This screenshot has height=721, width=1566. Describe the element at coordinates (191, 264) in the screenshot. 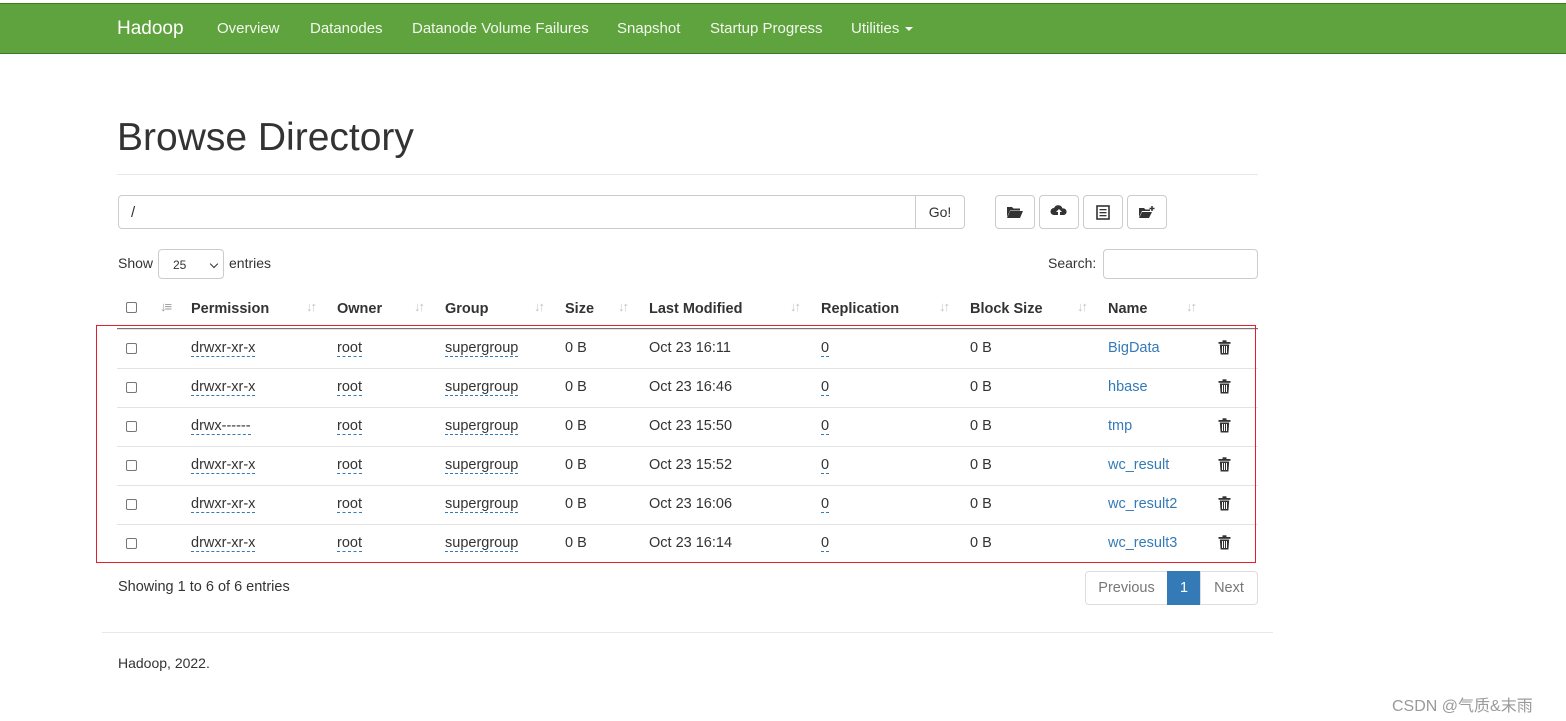

I see `entries-per-page-select: 25` at that location.